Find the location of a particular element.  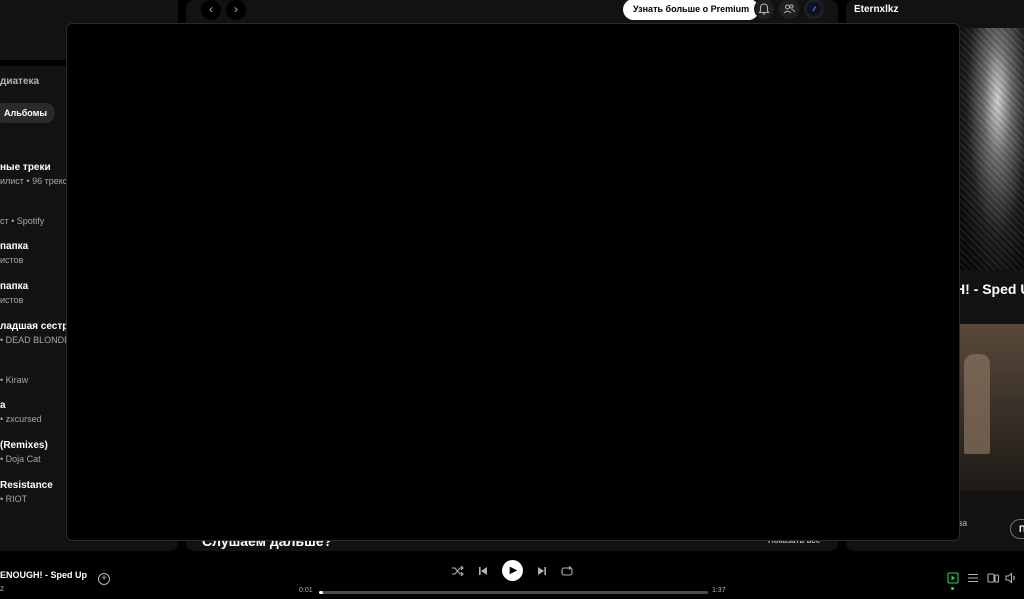

chevron-right-icon: › is located at coordinates (236, 9).